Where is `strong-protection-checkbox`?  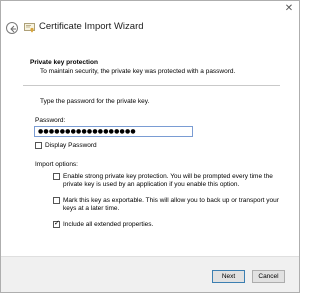
strong-protection-checkbox is located at coordinates (56, 176).